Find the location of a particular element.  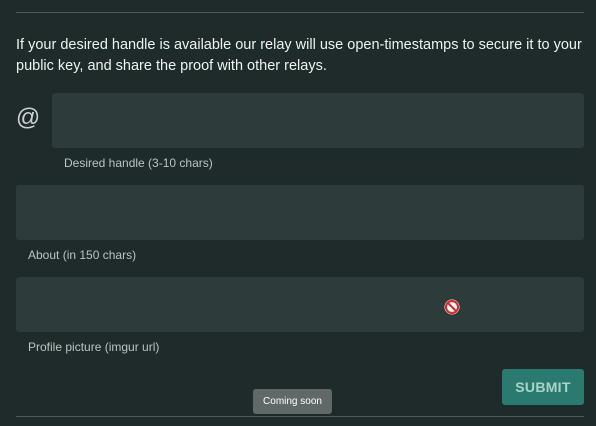

about-input is located at coordinates (300, 212).